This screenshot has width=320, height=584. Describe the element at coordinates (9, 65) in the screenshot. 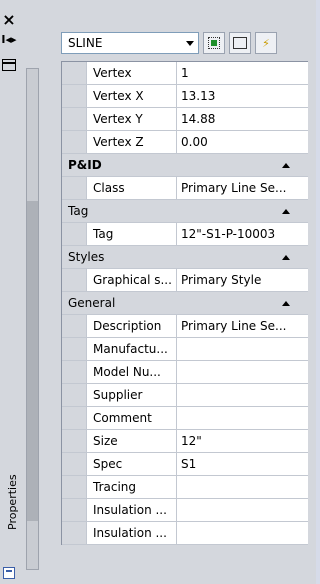

I see `properties-menu-icon` at that location.